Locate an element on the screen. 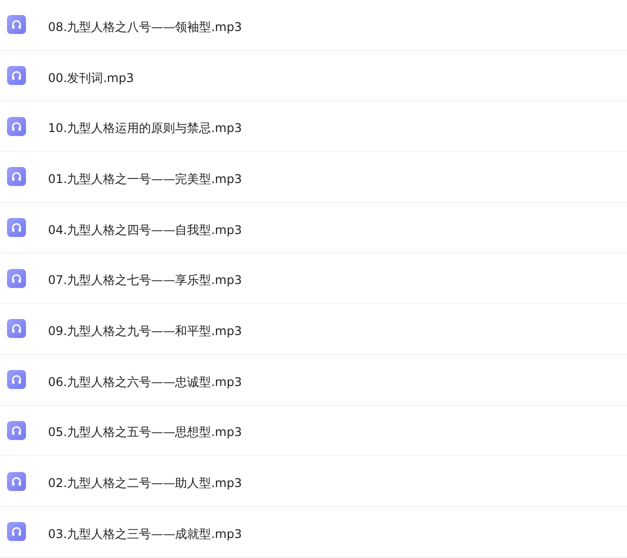 The height and width of the screenshot is (558, 627). file-name: 06.九型人格之六号——忠诚型.mp3 is located at coordinates (145, 382).